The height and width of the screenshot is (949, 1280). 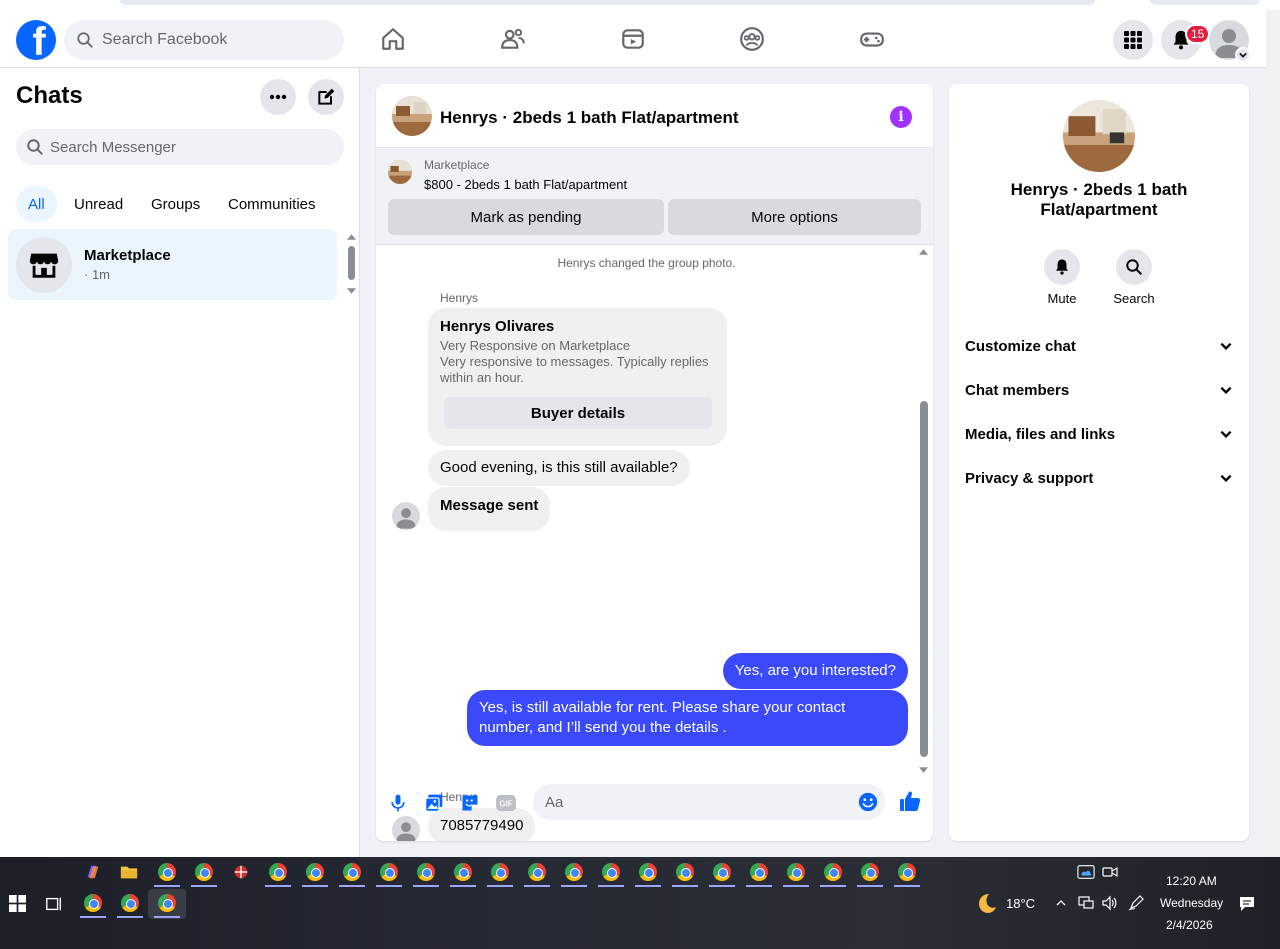 What do you see at coordinates (326, 97) in the screenshot?
I see `new-message-icon` at bounding box center [326, 97].